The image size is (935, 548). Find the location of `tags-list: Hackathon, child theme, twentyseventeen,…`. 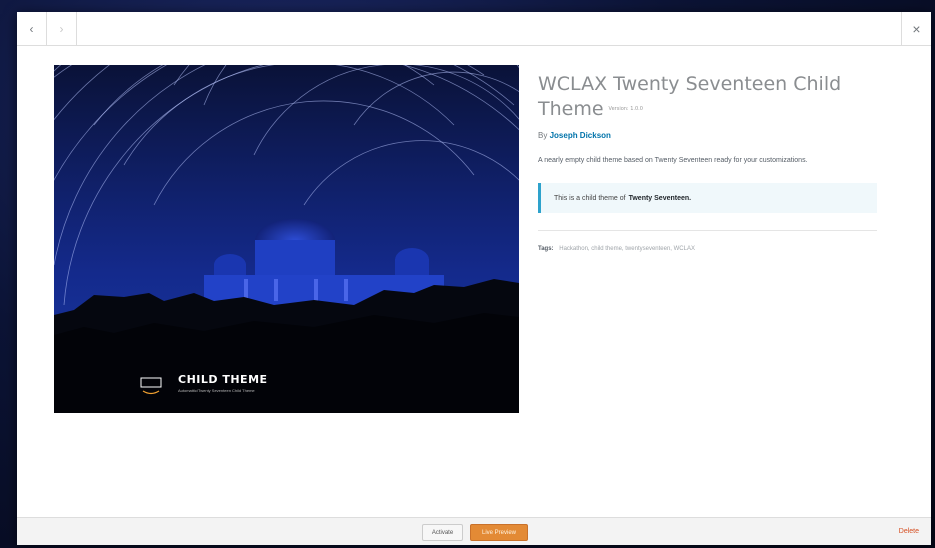

tags-list: Hackathon, child theme, twentyseventeen,… is located at coordinates (627, 249).